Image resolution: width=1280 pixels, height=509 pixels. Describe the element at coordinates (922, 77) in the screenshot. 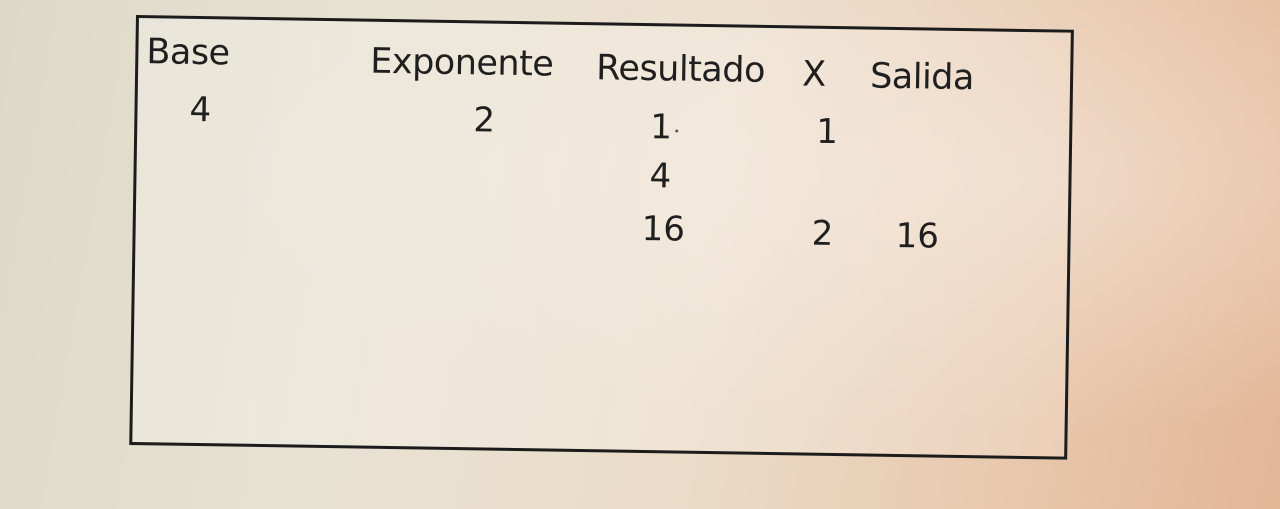

I see `header-salida: Salida` at that location.